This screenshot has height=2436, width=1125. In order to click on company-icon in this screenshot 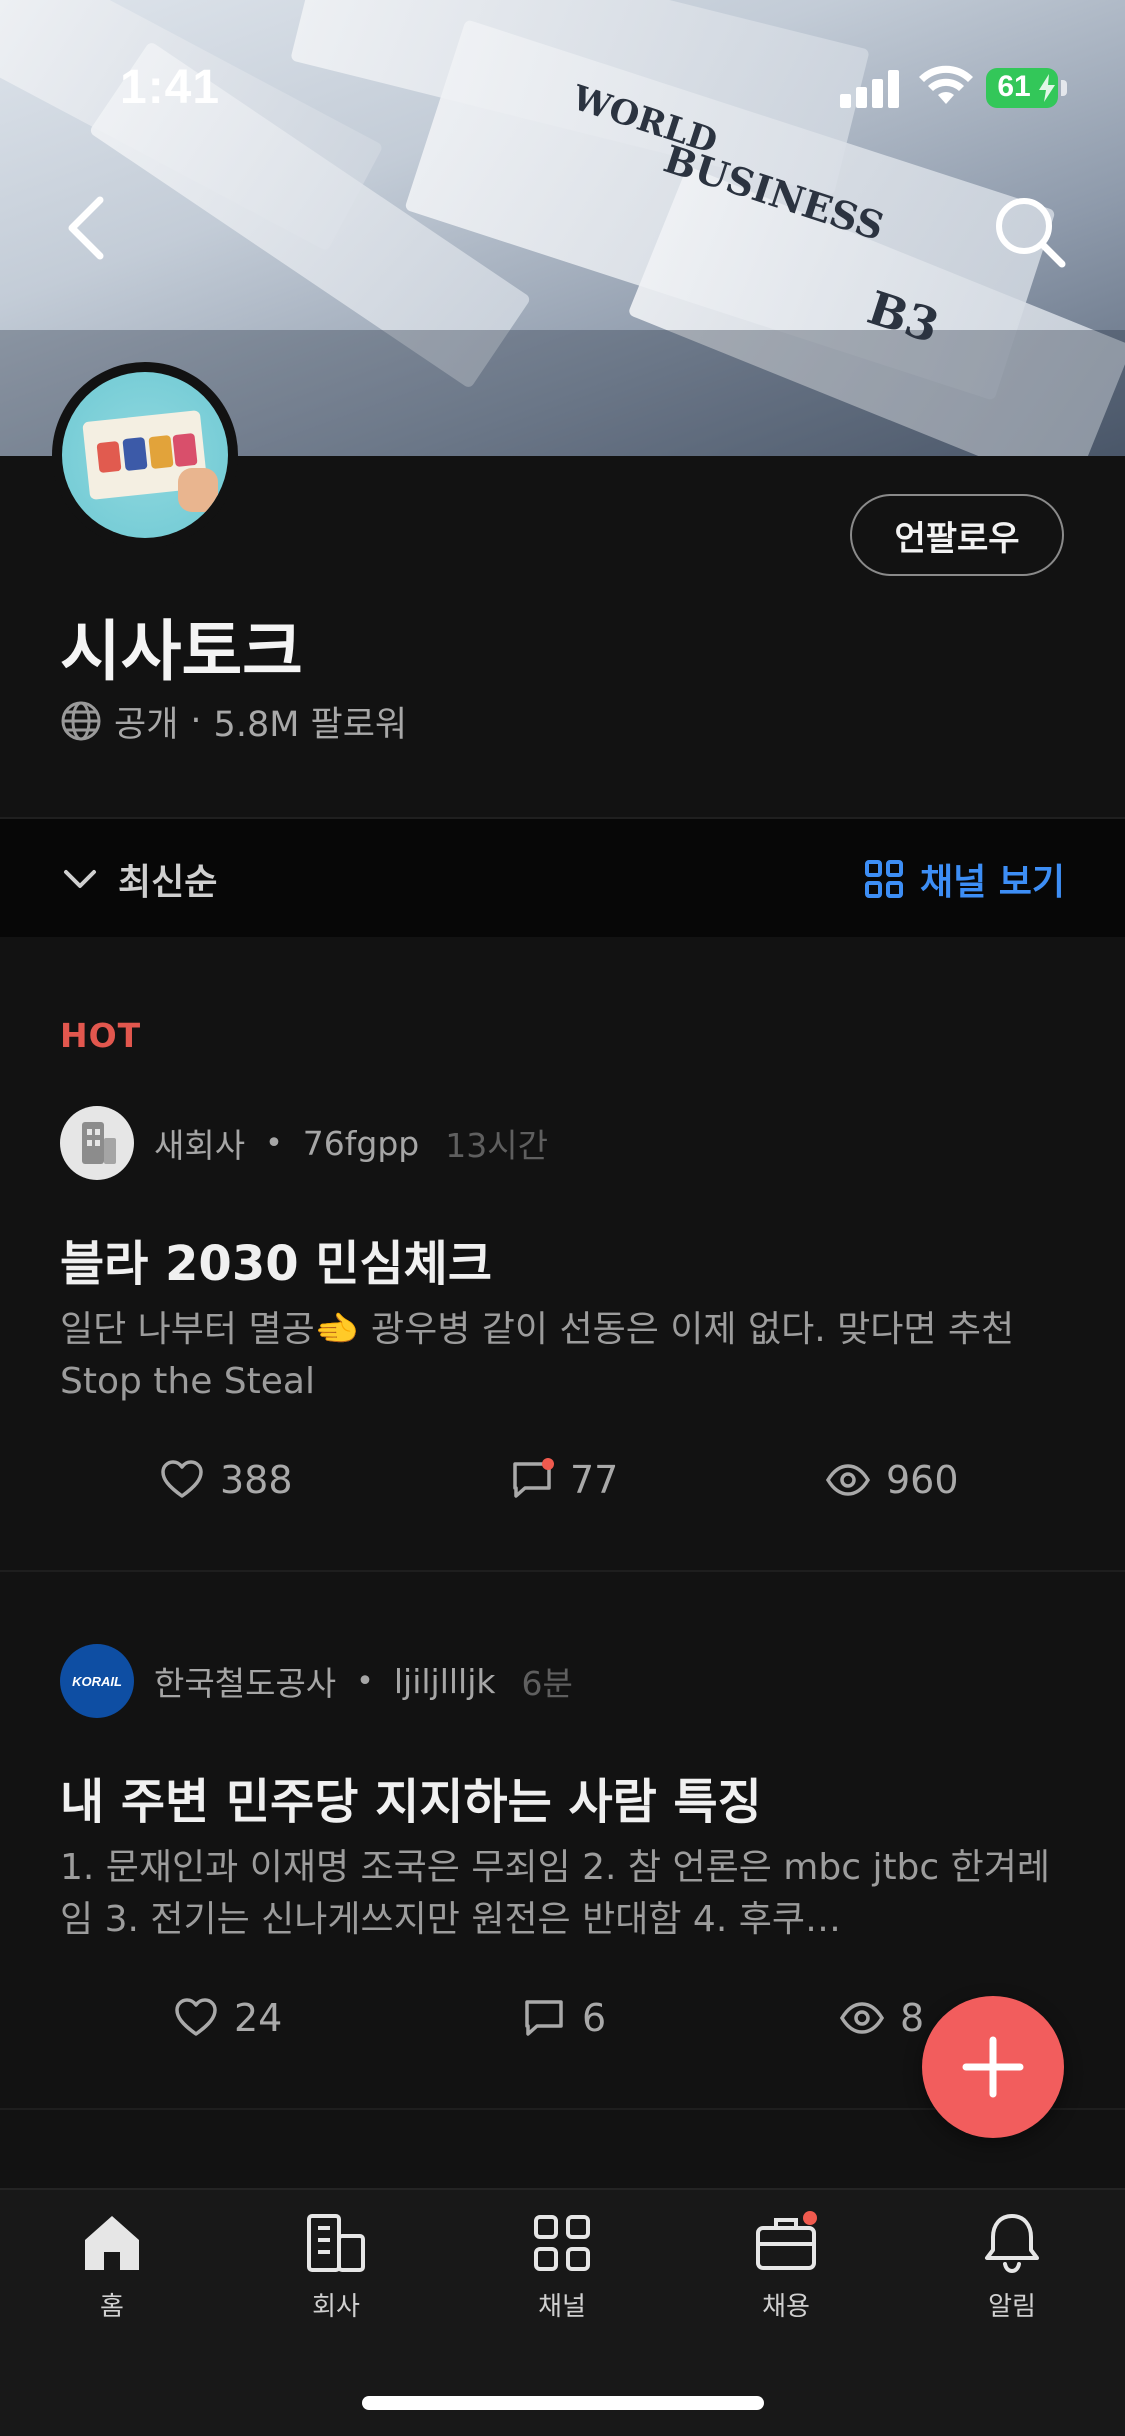, I will do `click(336, 2243)`.